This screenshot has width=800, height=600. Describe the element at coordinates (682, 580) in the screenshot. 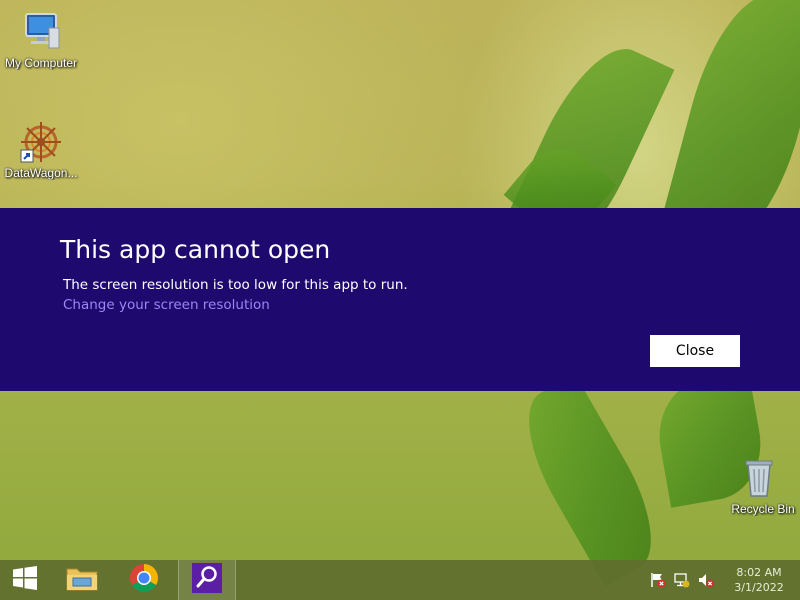

I see `network-icon` at that location.